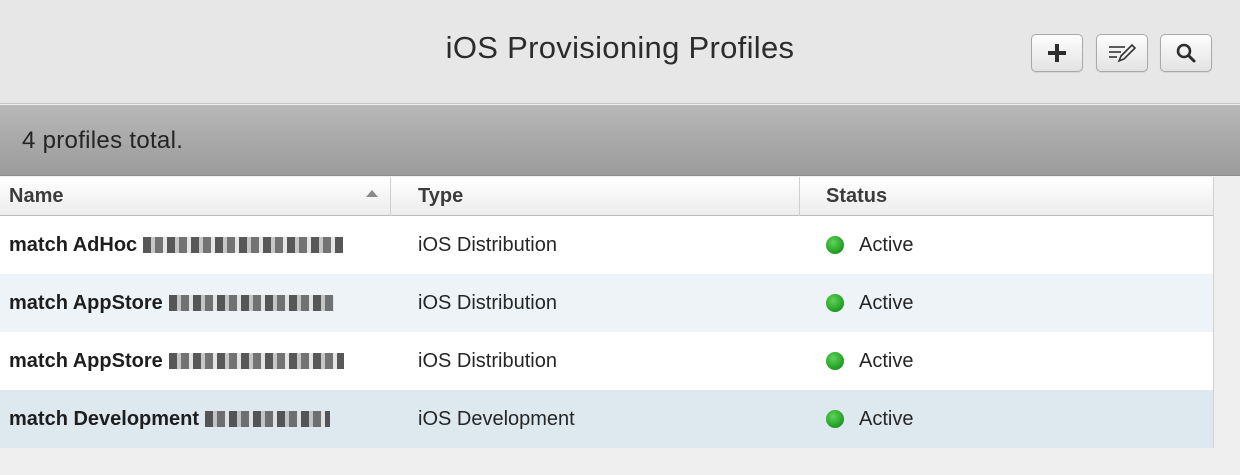  What do you see at coordinates (441, 196) in the screenshot?
I see `column-header-label: Type` at bounding box center [441, 196].